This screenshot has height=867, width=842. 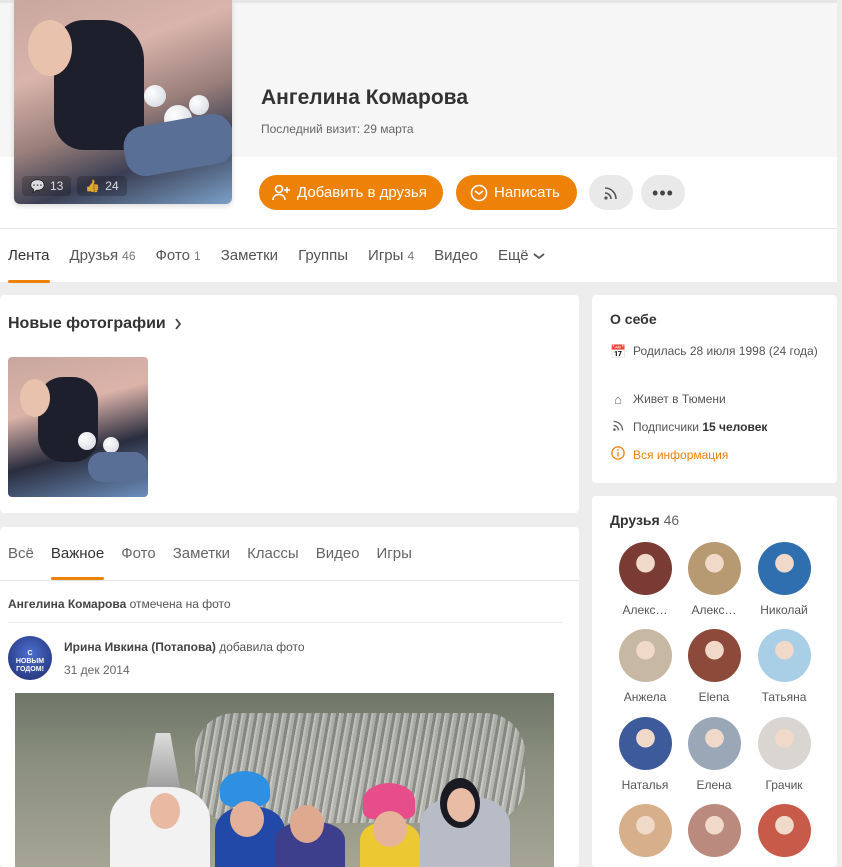 What do you see at coordinates (618, 455) in the screenshot?
I see `info-icon` at bounding box center [618, 455].